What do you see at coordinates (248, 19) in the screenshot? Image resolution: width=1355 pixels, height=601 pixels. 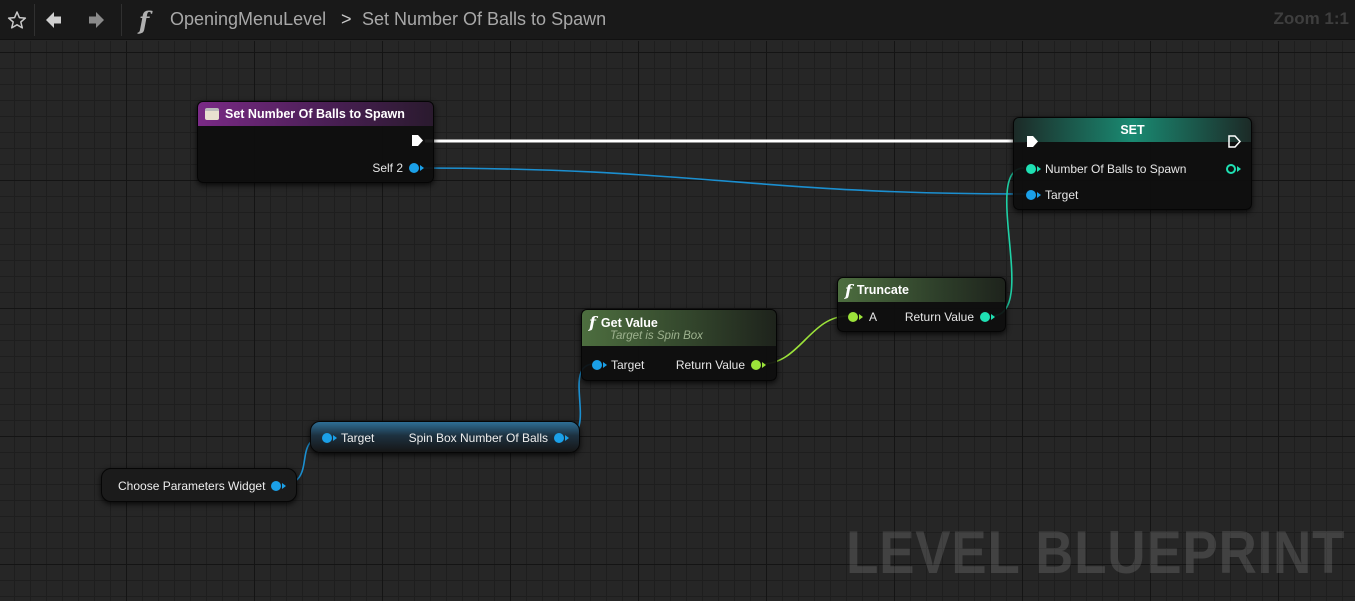 I see `breadcrumb-level: OpeningMenuLevel` at bounding box center [248, 19].